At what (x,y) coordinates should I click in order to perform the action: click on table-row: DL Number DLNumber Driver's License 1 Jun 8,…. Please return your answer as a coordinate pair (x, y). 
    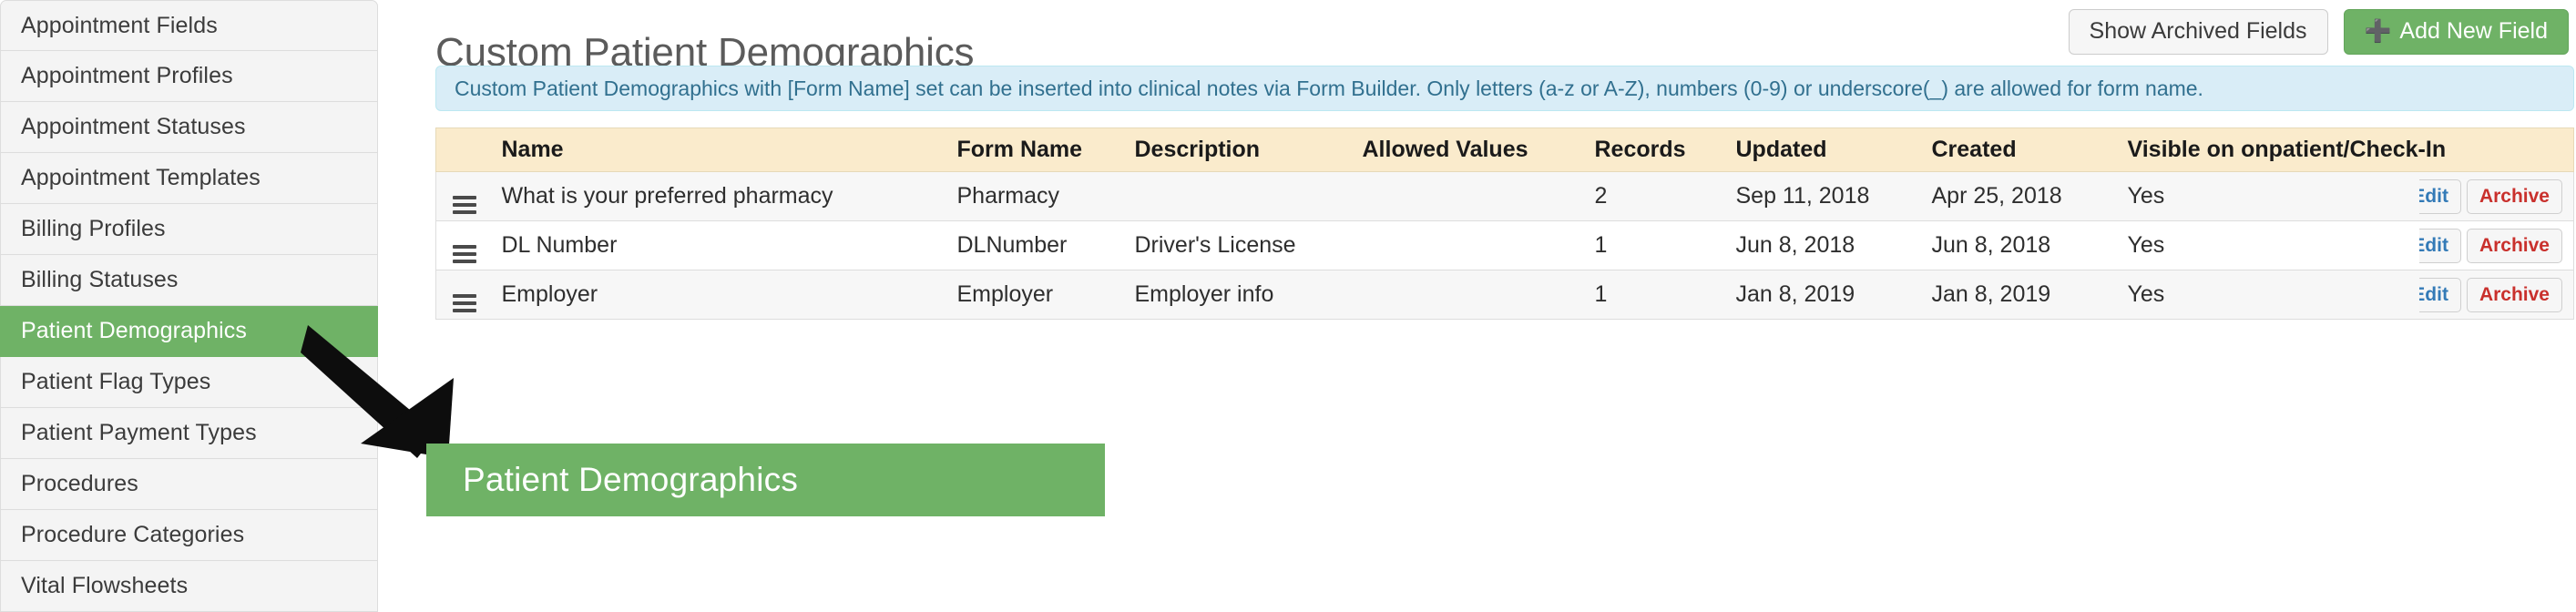
    Looking at the image, I should click on (1504, 245).